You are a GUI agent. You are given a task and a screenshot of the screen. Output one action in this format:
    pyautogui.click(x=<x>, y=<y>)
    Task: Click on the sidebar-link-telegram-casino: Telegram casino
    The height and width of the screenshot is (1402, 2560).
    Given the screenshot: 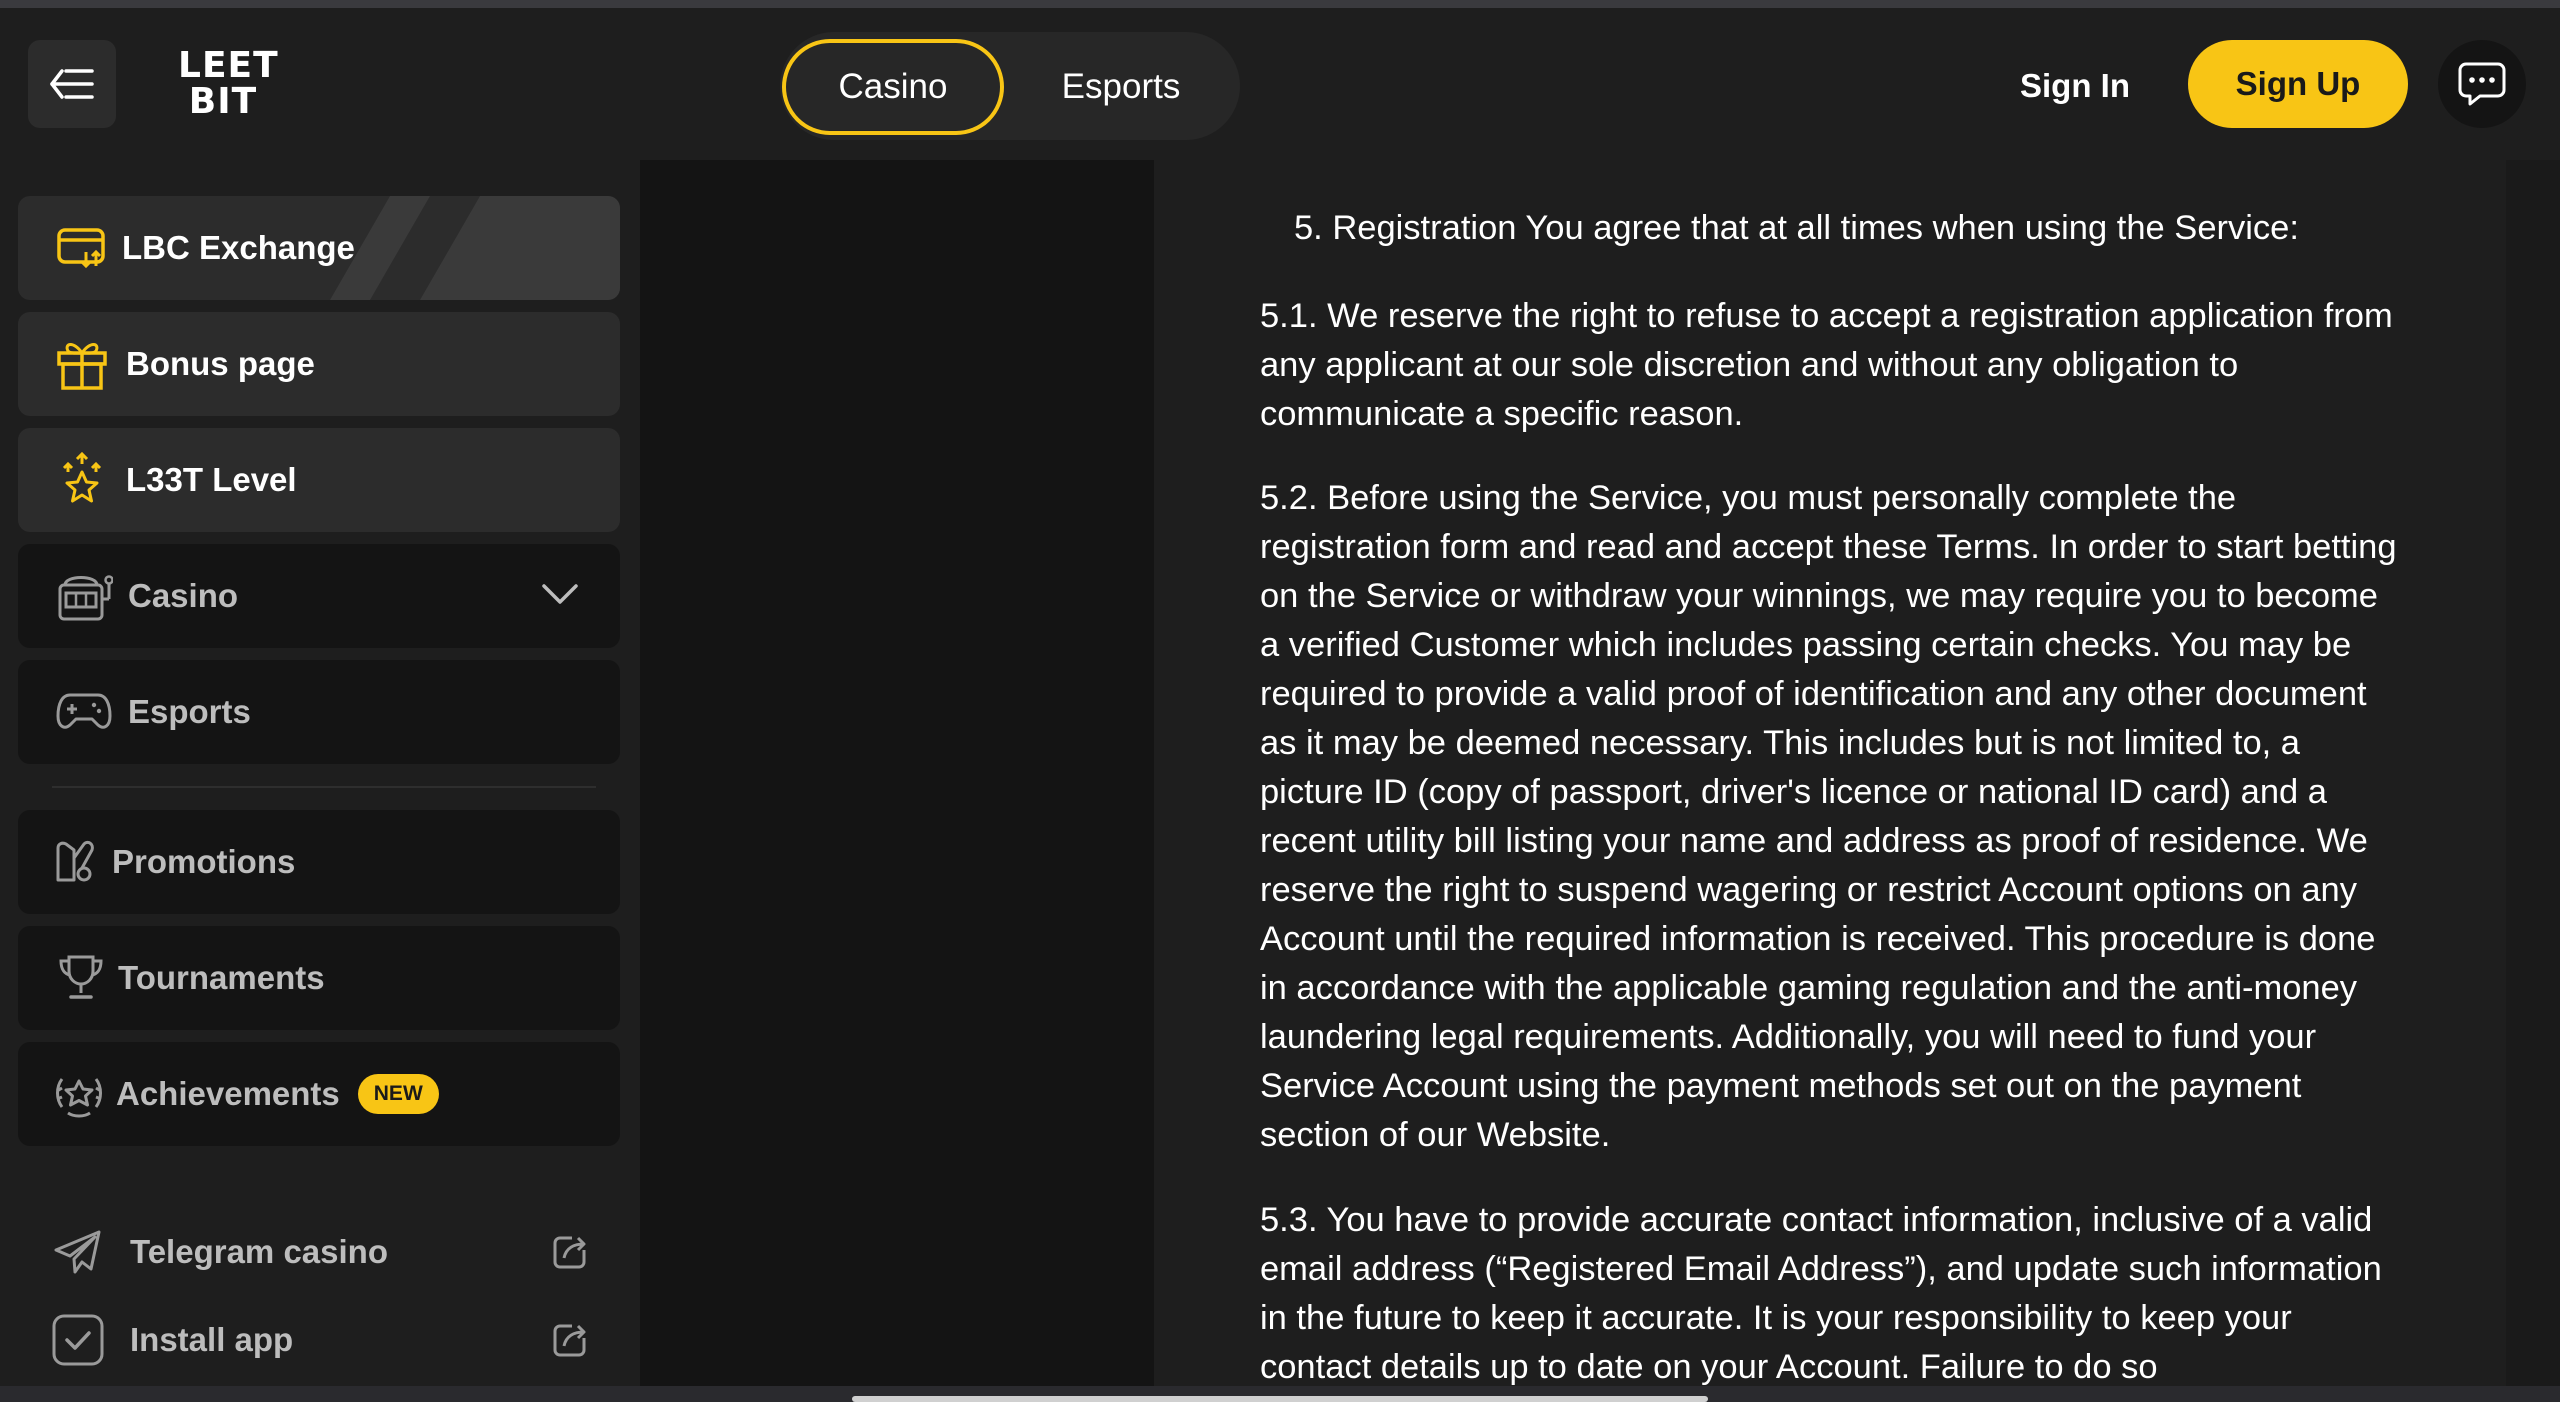 What is the action you would take?
    pyautogui.click(x=319, y=1252)
    